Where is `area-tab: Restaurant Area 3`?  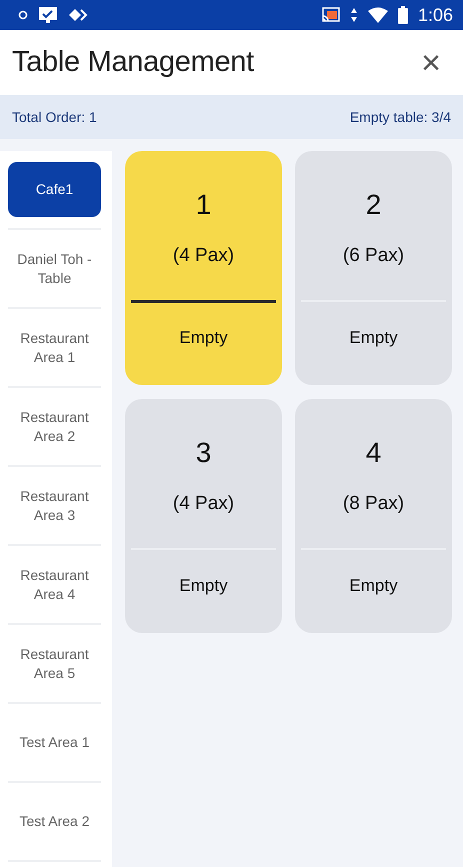
area-tab: Restaurant Area 3 is located at coordinates (54, 505).